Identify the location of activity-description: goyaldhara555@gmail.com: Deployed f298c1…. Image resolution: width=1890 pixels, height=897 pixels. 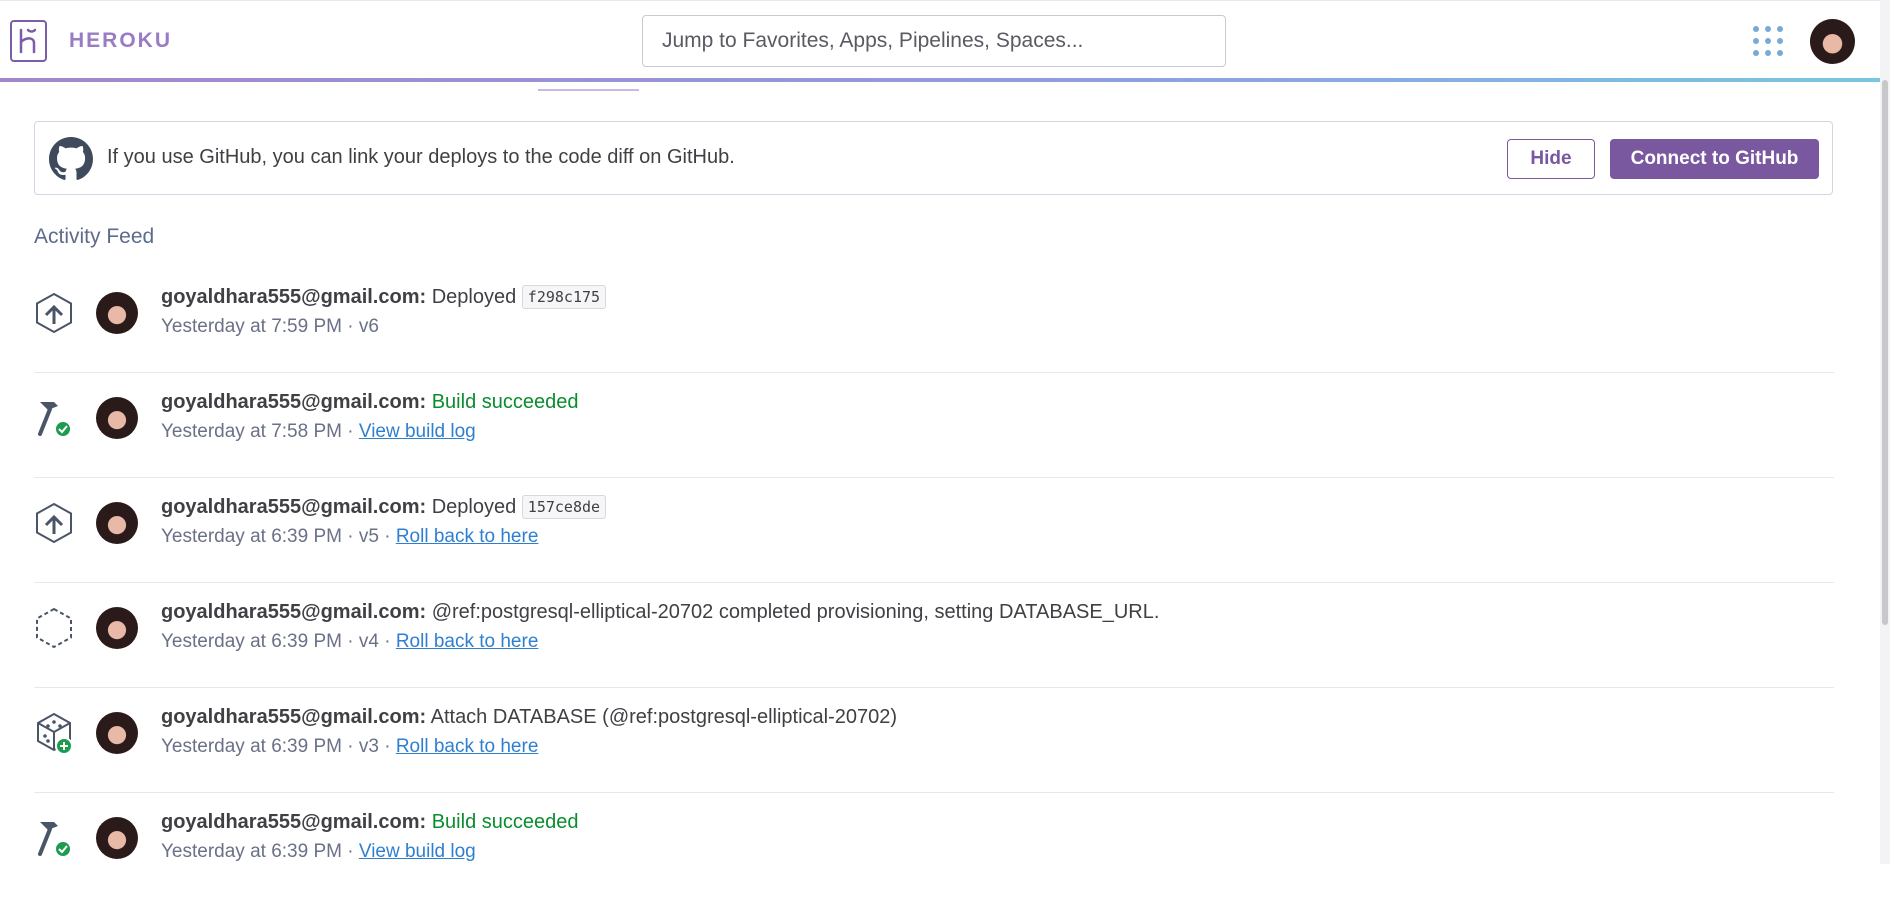
(384, 297).